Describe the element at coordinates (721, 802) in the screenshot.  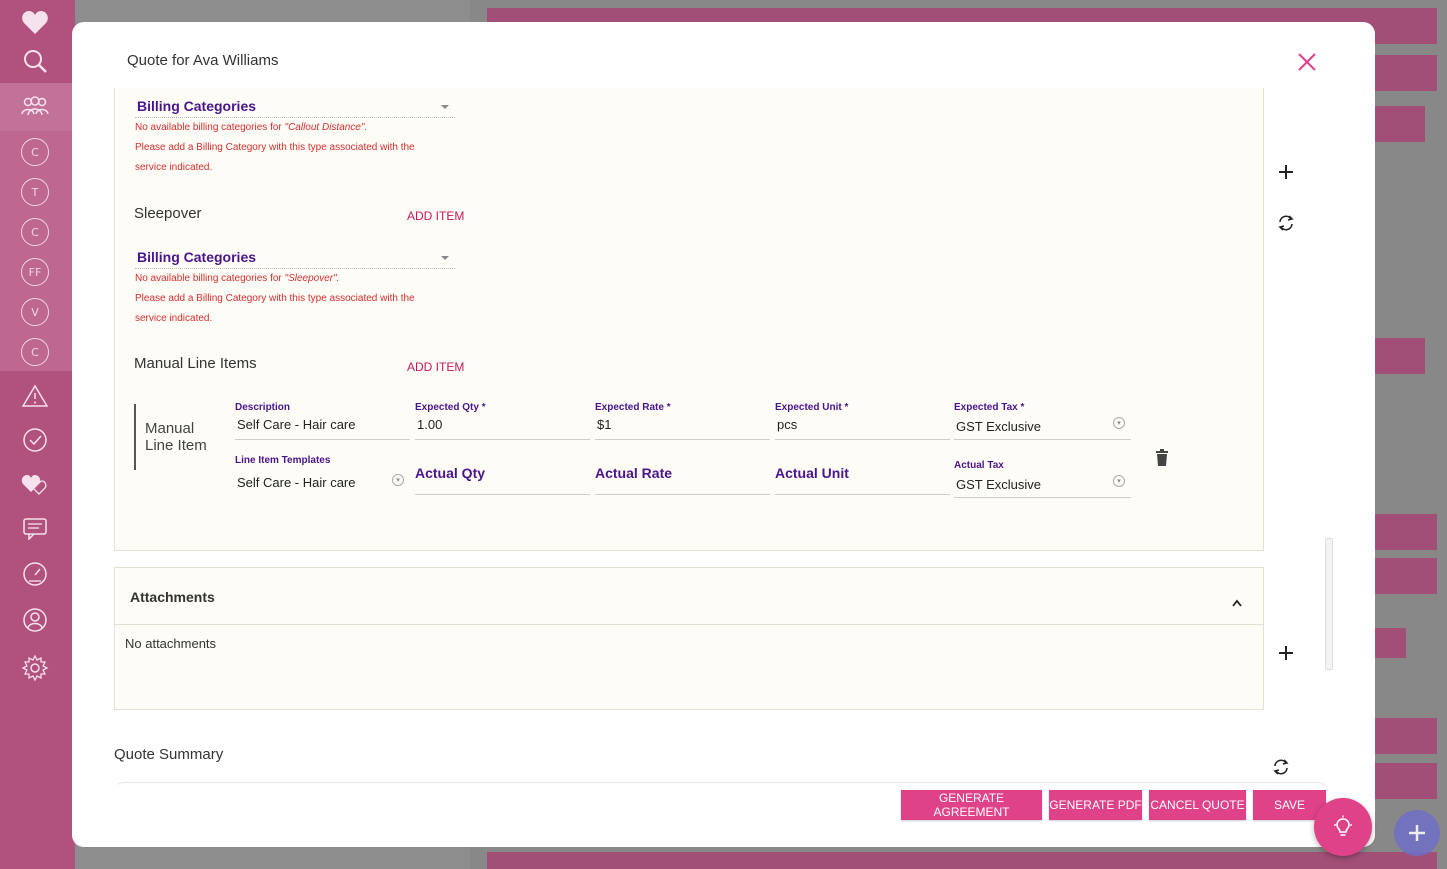
I see `quote-summary-box` at that location.